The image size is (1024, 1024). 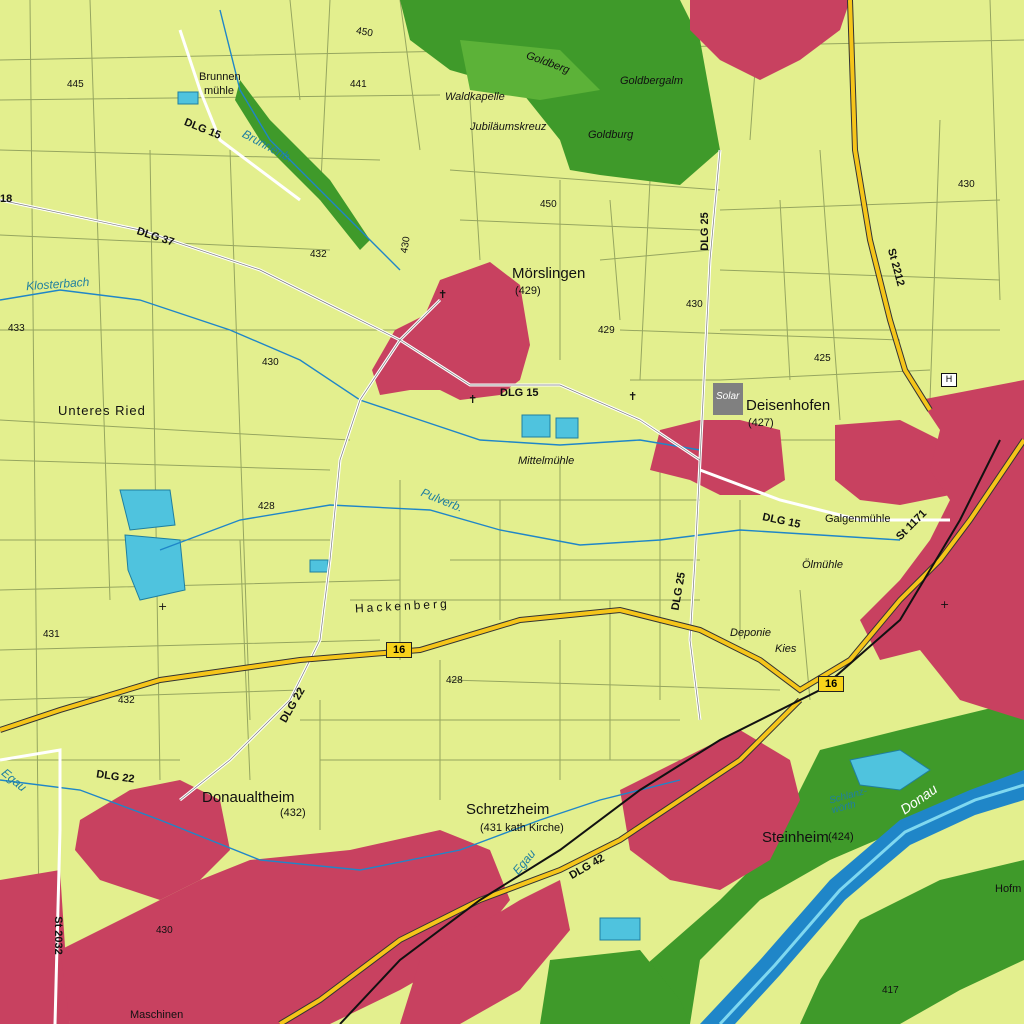 What do you see at coordinates (890, 990) in the screenshot?
I see `elevation-label: 417` at bounding box center [890, 990].